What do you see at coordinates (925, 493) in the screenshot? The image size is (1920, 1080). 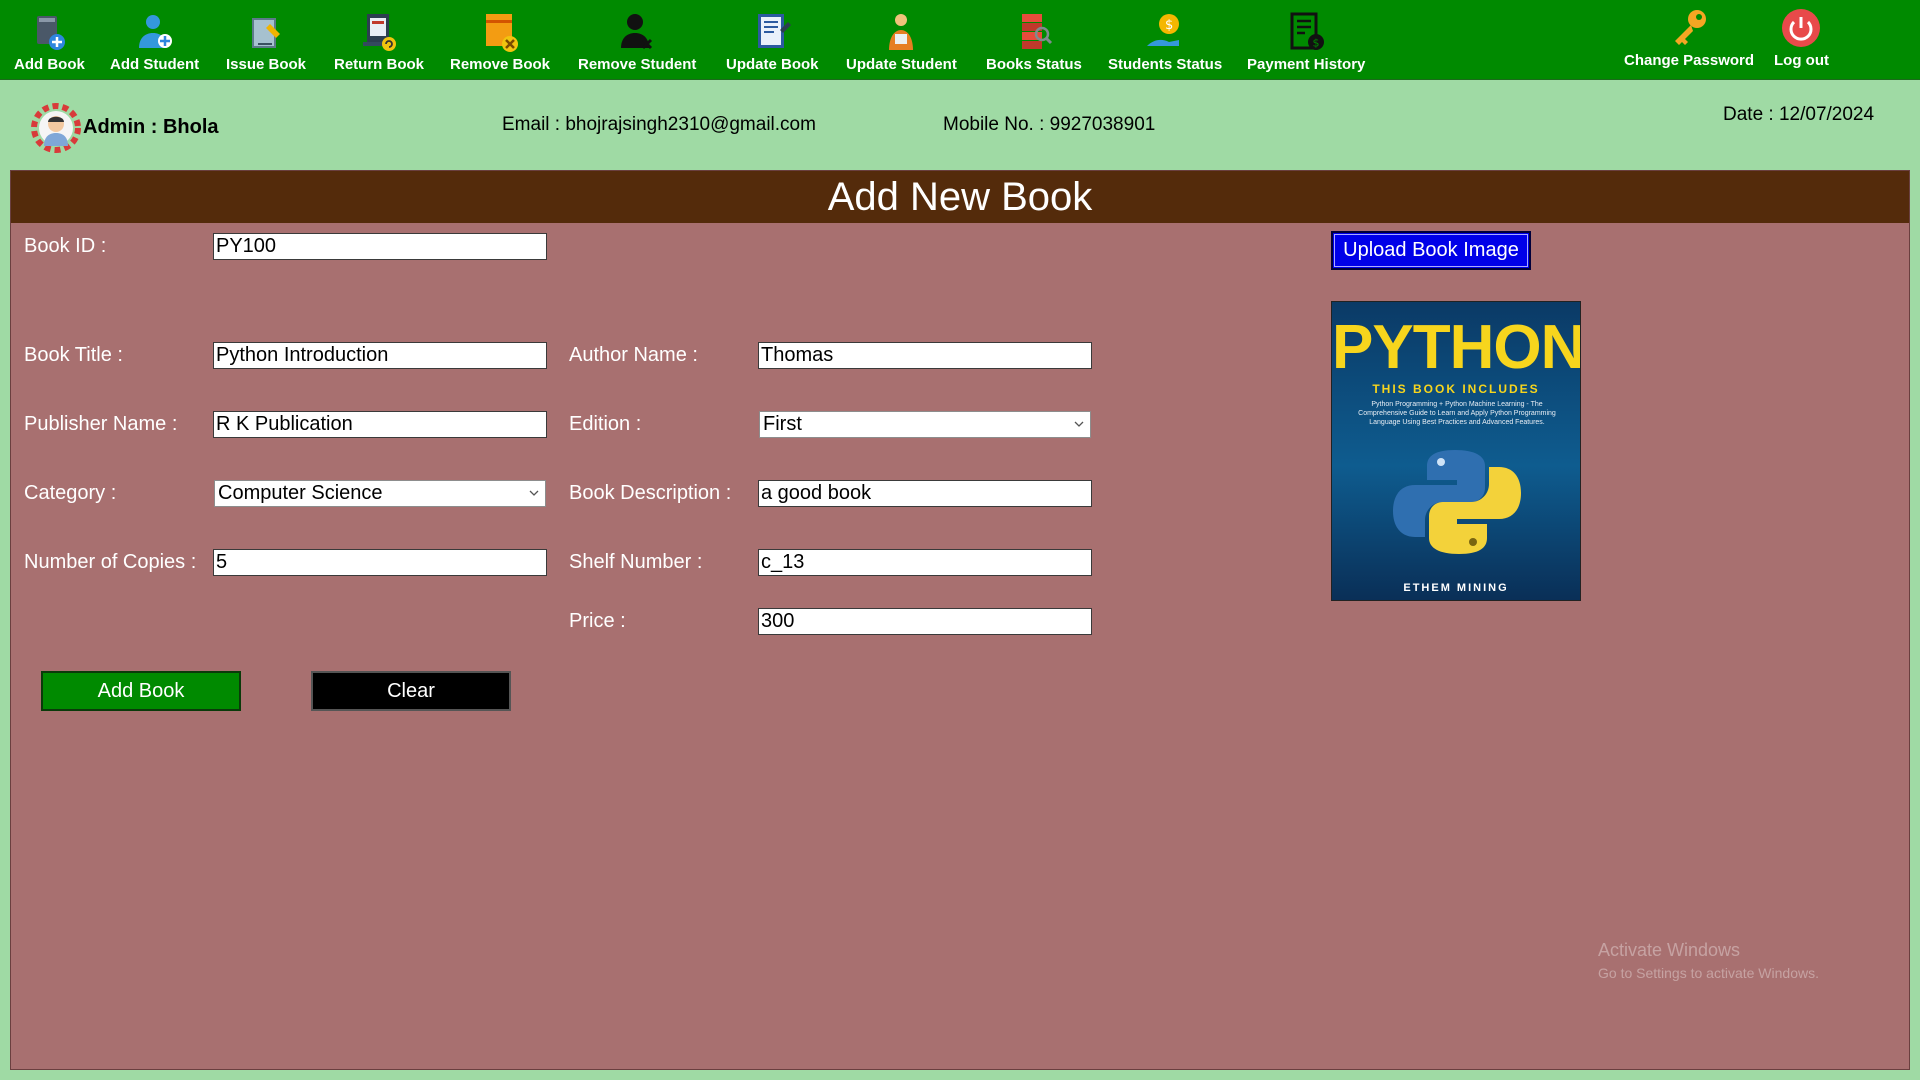 I see `book-description-input` at bounding box center [925, 493].